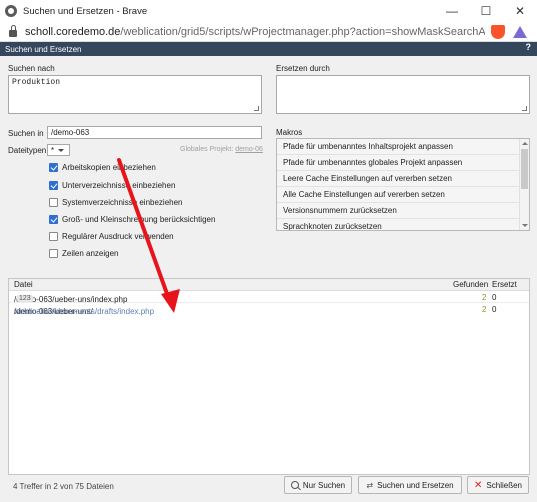 Image resolution: width=537 pixels, height=502 pixels. I want to click on macro-item: Sprachknoten zurücksetzen, so click(403, 224).